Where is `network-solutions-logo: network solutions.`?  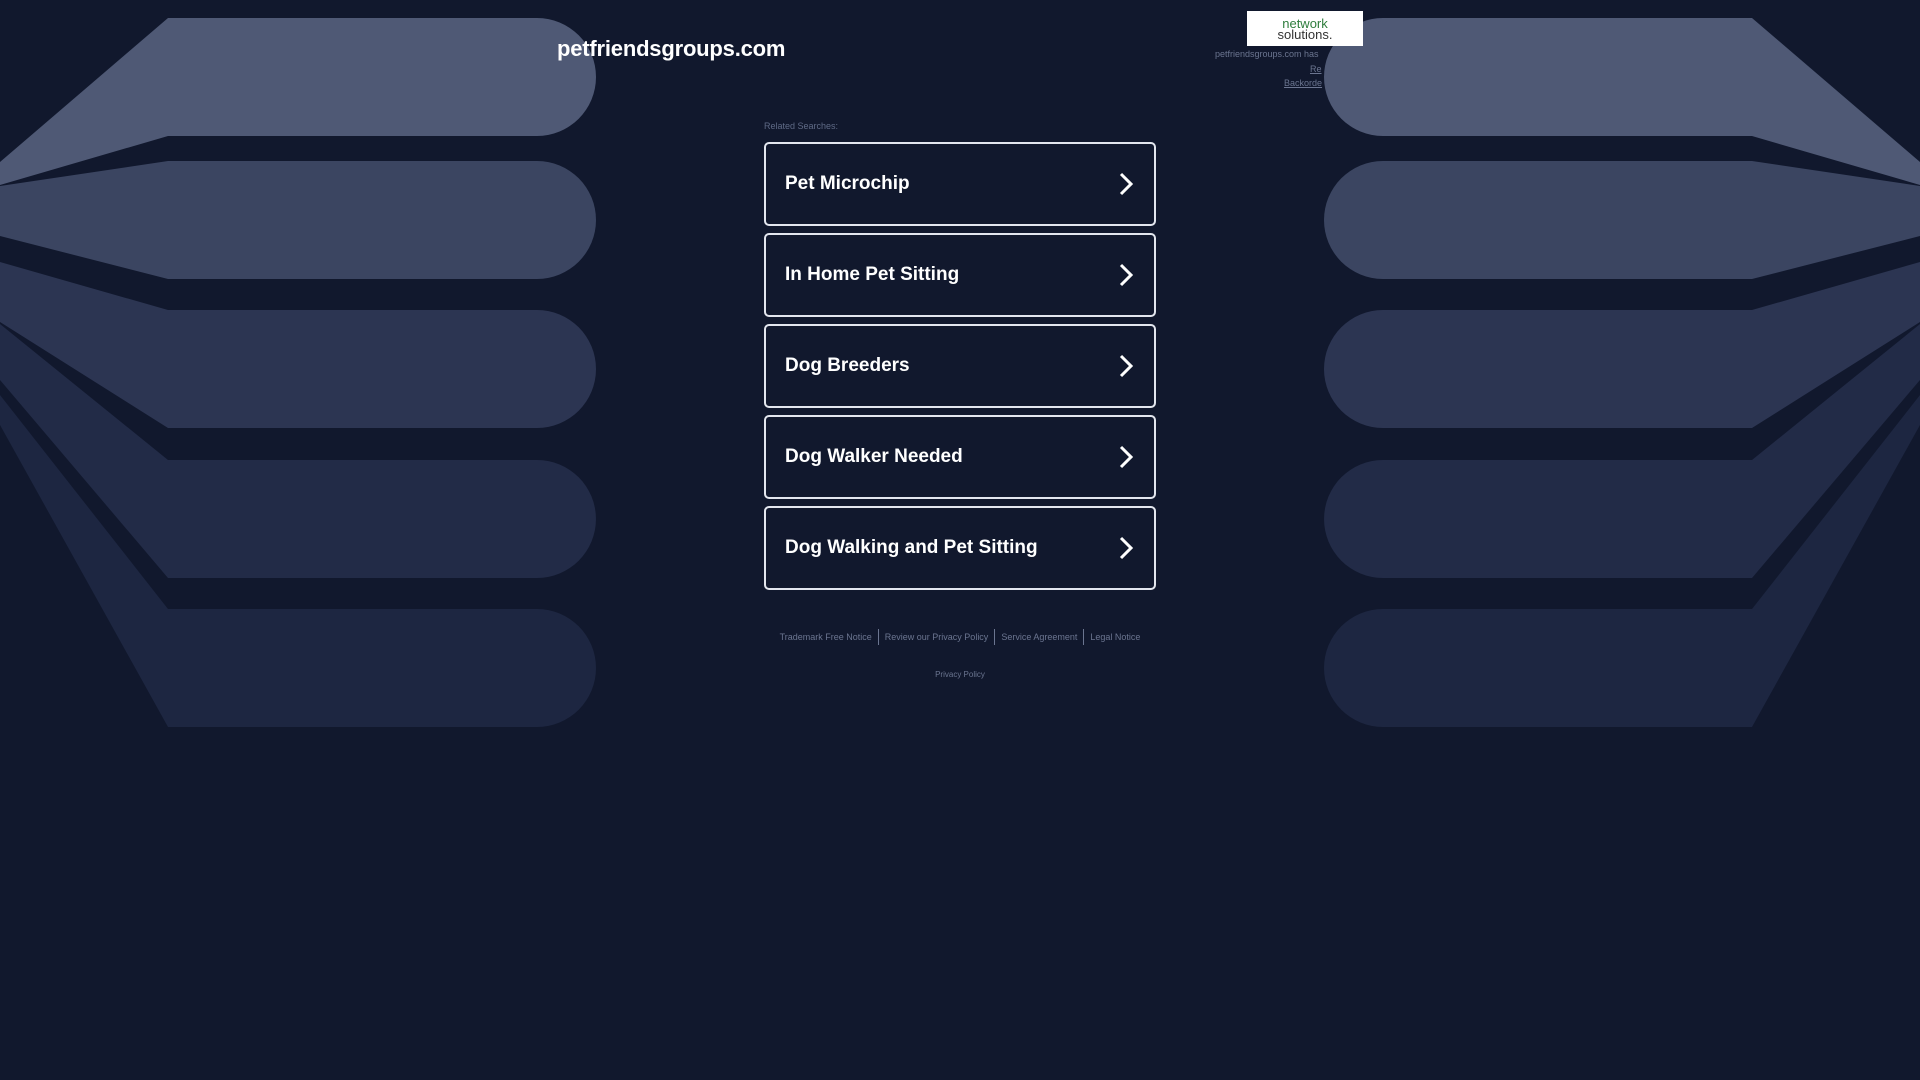 network-solutions-logo: network solutions. is located at coordinates (1305, 28).